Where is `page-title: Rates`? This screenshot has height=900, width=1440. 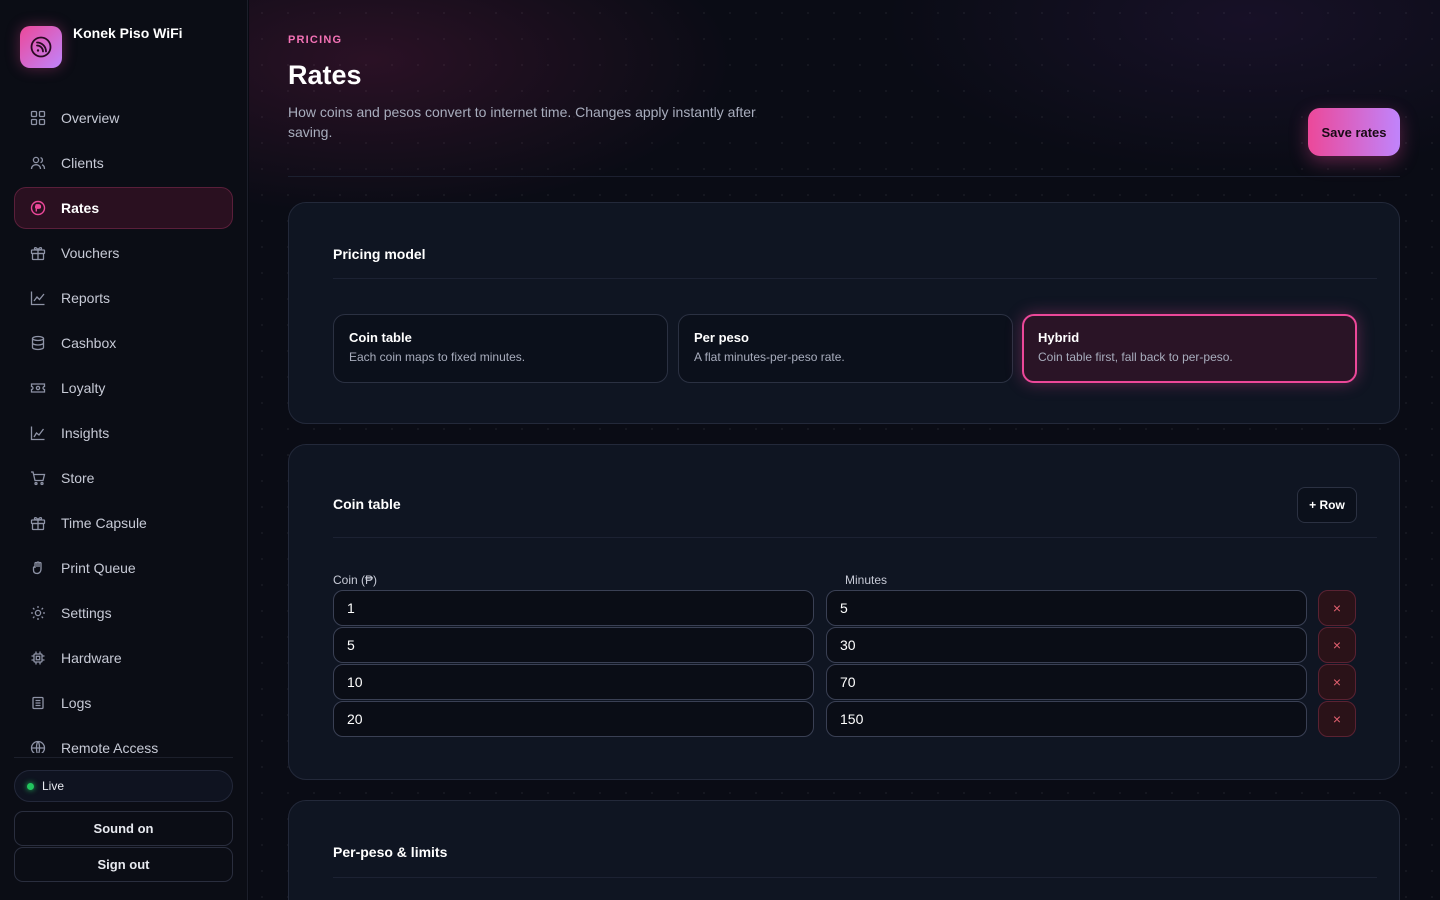
page-title: Rates is located at coordinates (325, 75).